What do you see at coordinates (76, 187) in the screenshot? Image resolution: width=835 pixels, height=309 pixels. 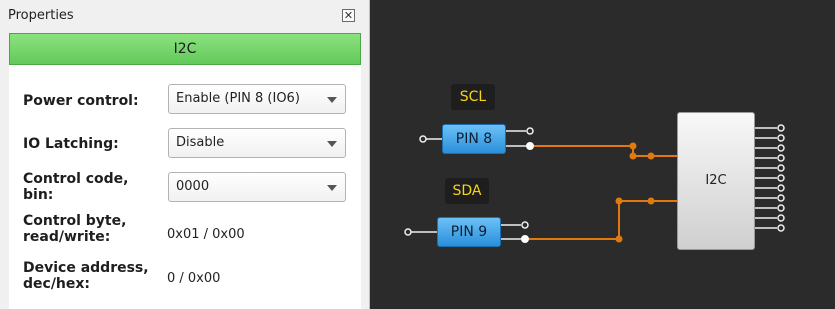 I see `control-code-label: Control code, bin:` at bounding box center [76, 187].